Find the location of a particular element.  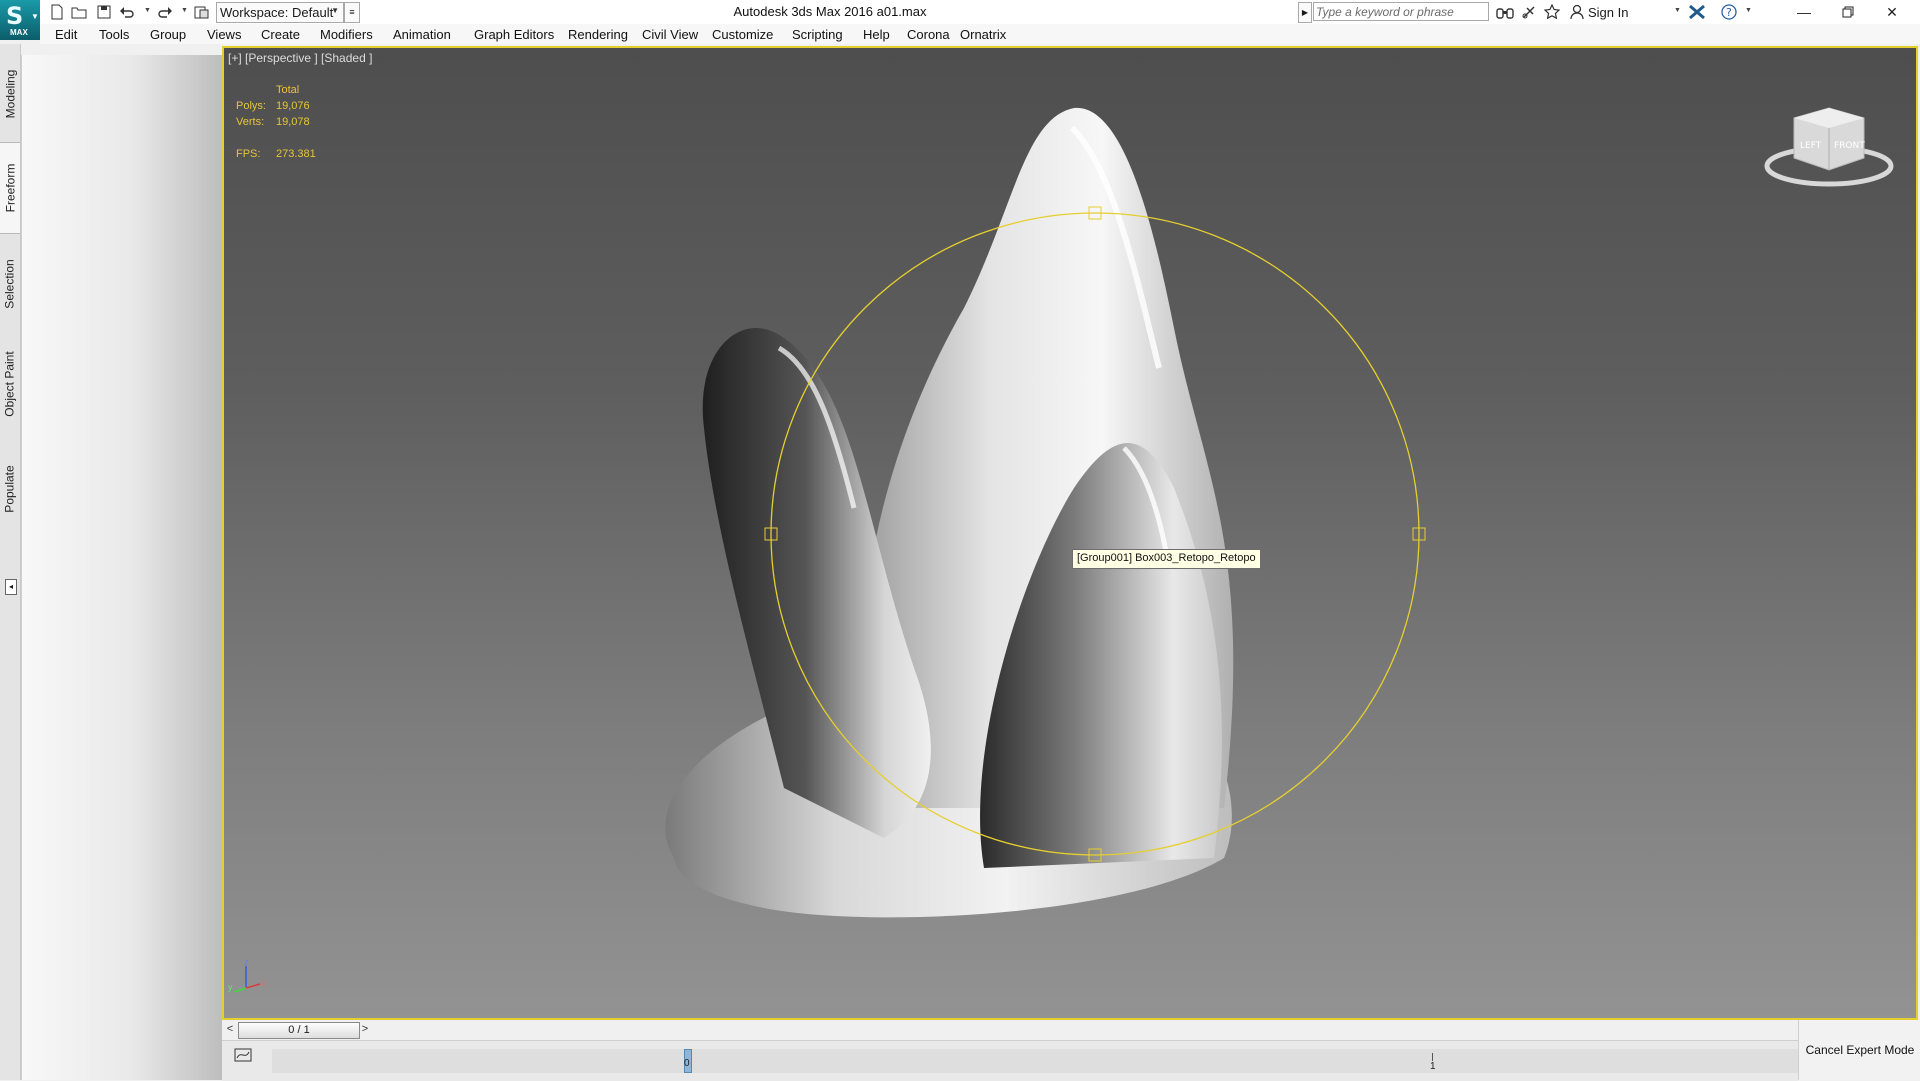

window-title: Autodesk 3ds Max 2016 a01.max is located at coordinates (830, 11).